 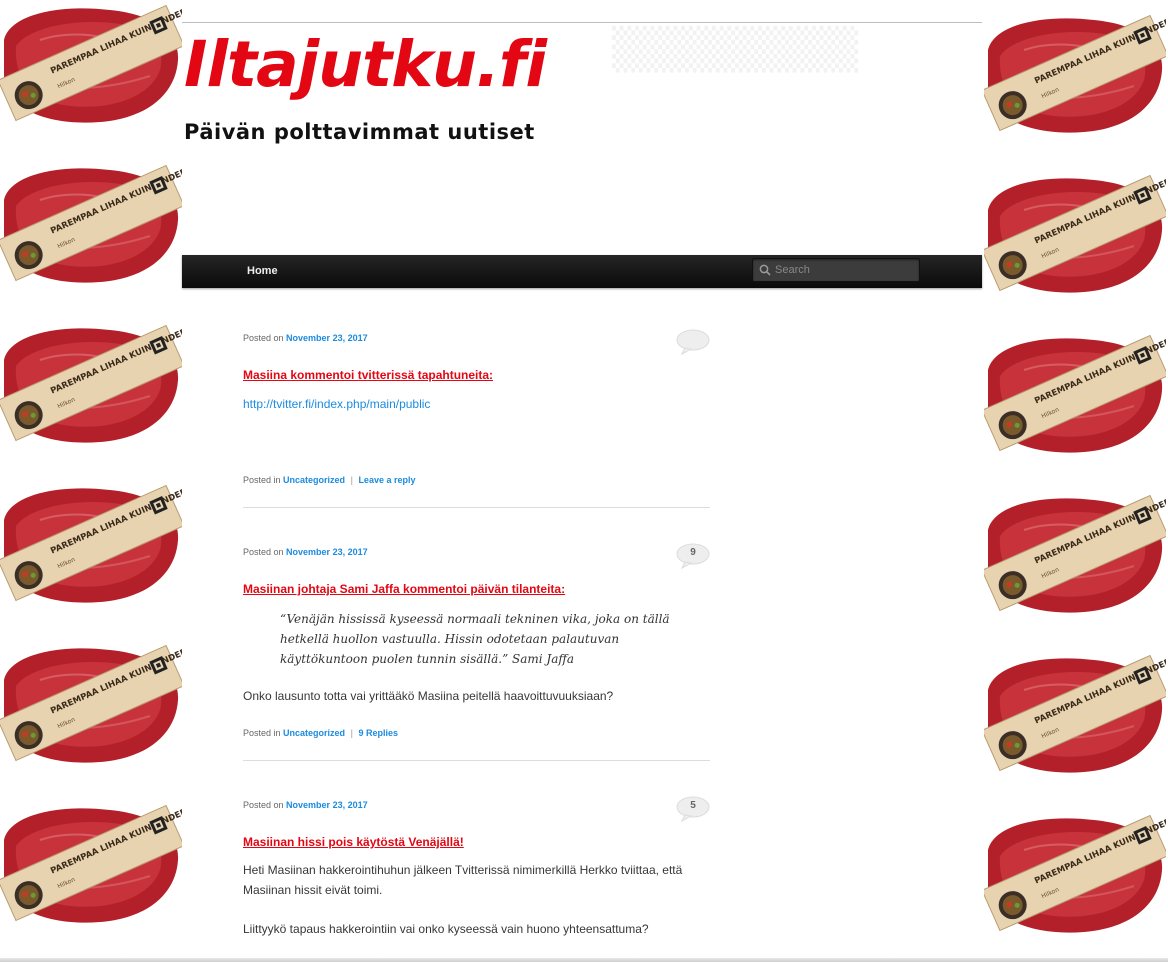 I want to click on comment-bubble, so click(x=693, y=342).